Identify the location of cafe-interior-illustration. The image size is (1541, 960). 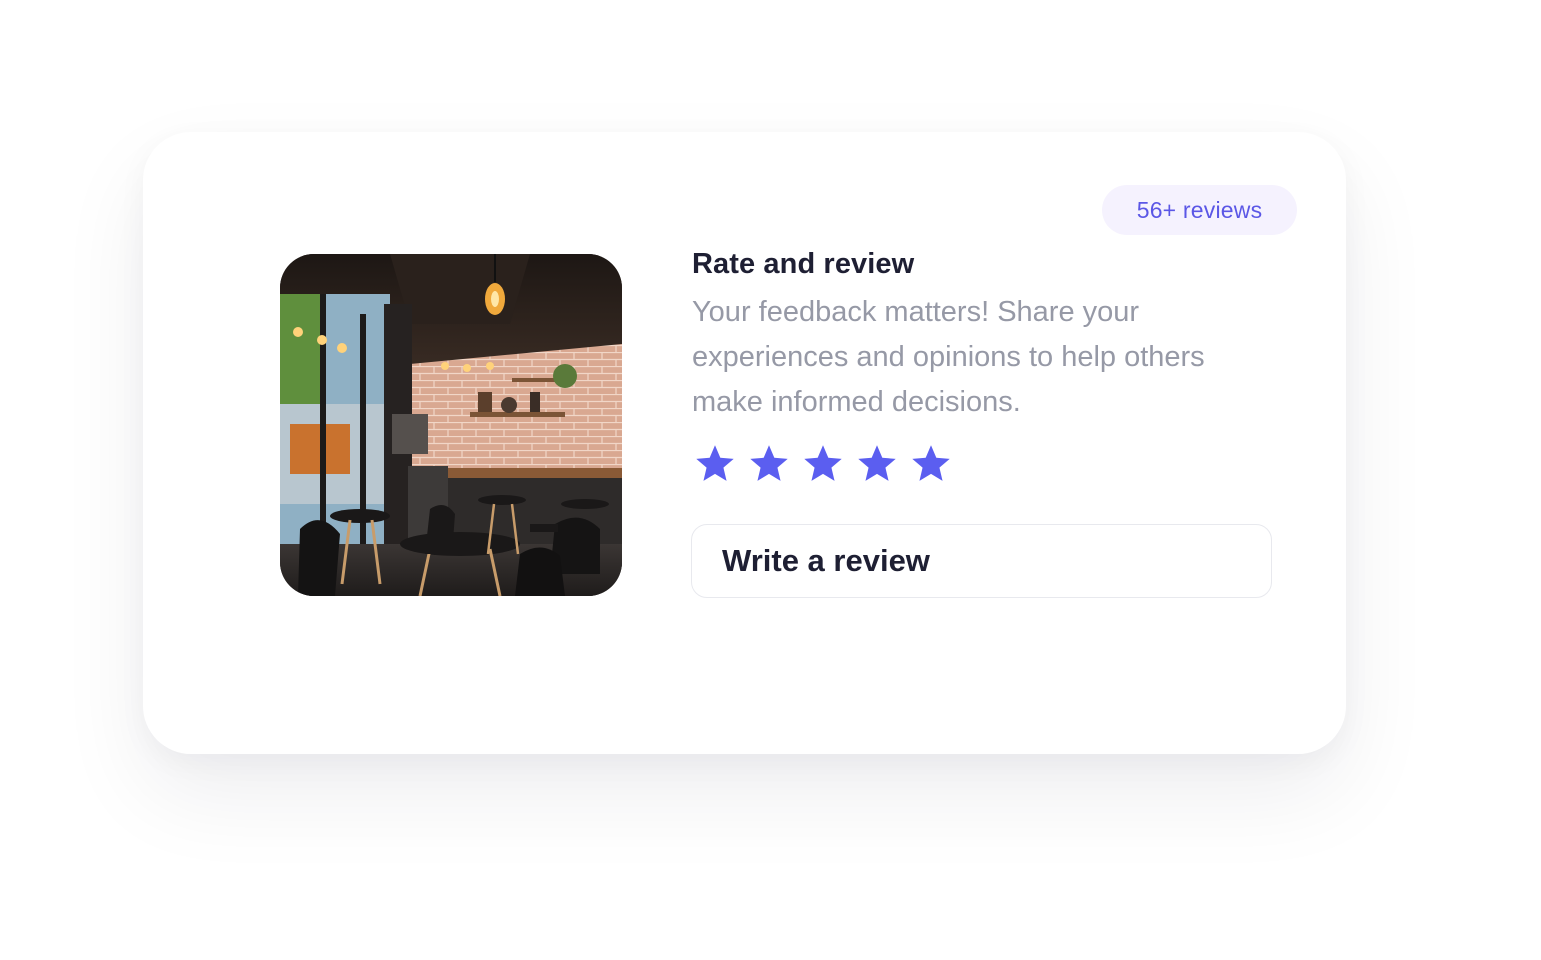
(451, 425).